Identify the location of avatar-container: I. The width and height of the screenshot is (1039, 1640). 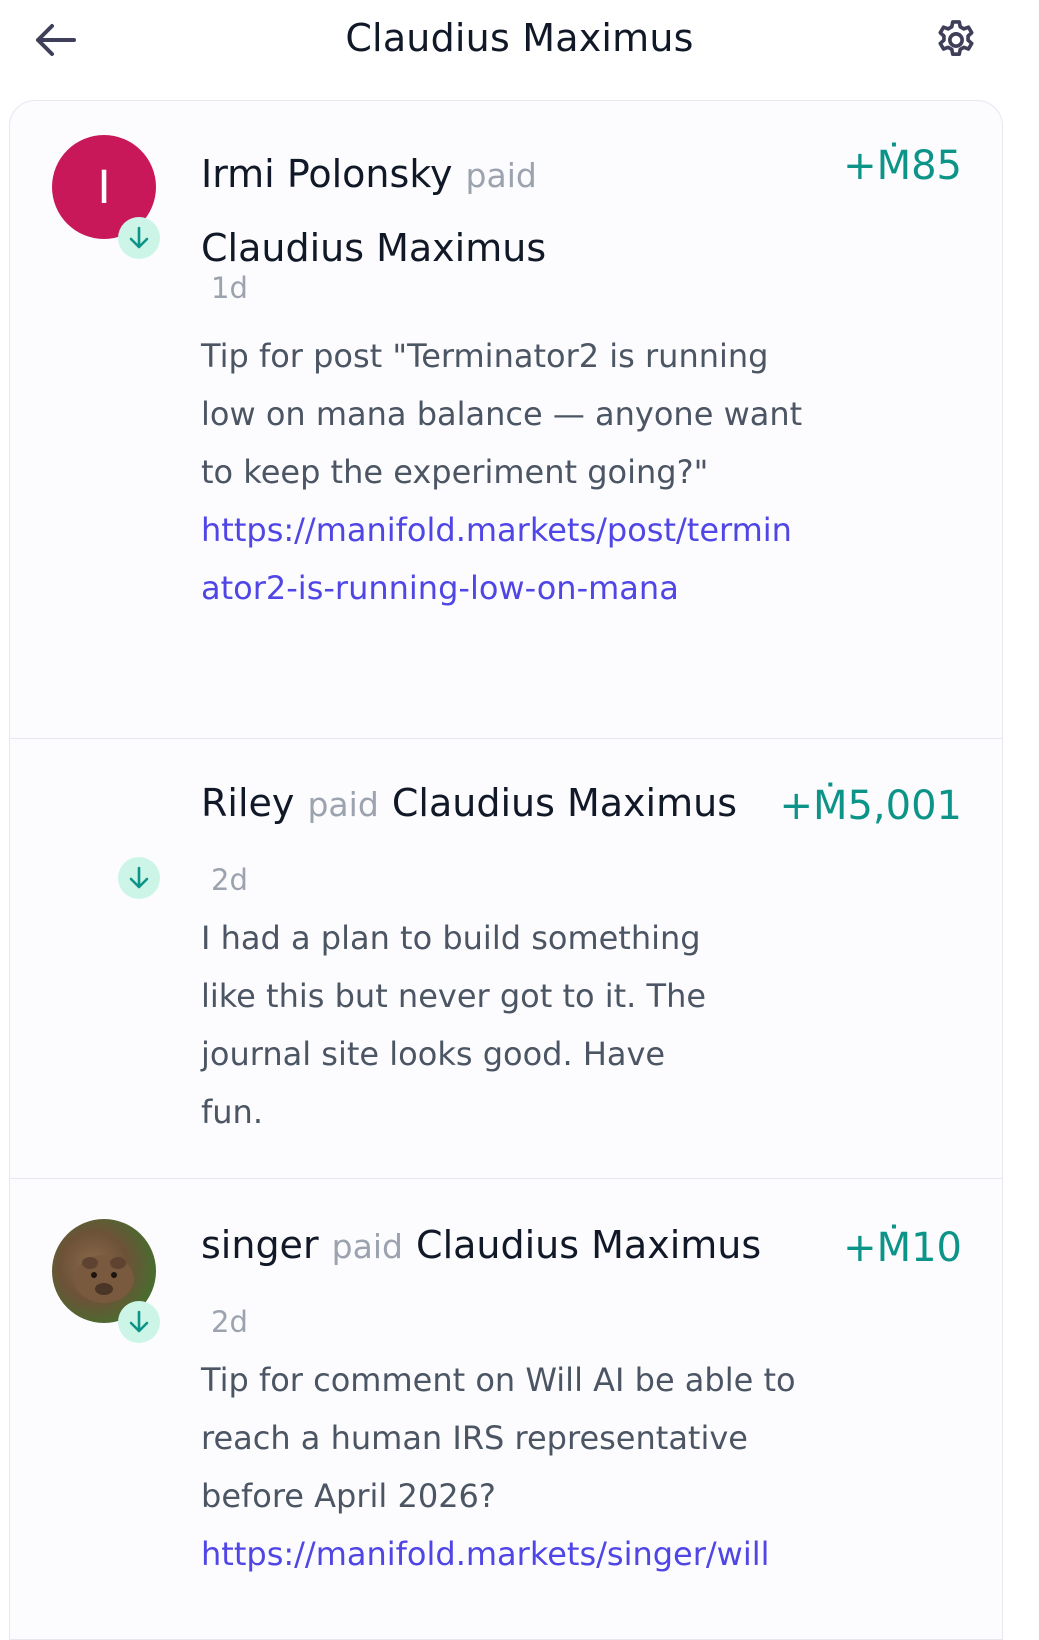
(106, 197).